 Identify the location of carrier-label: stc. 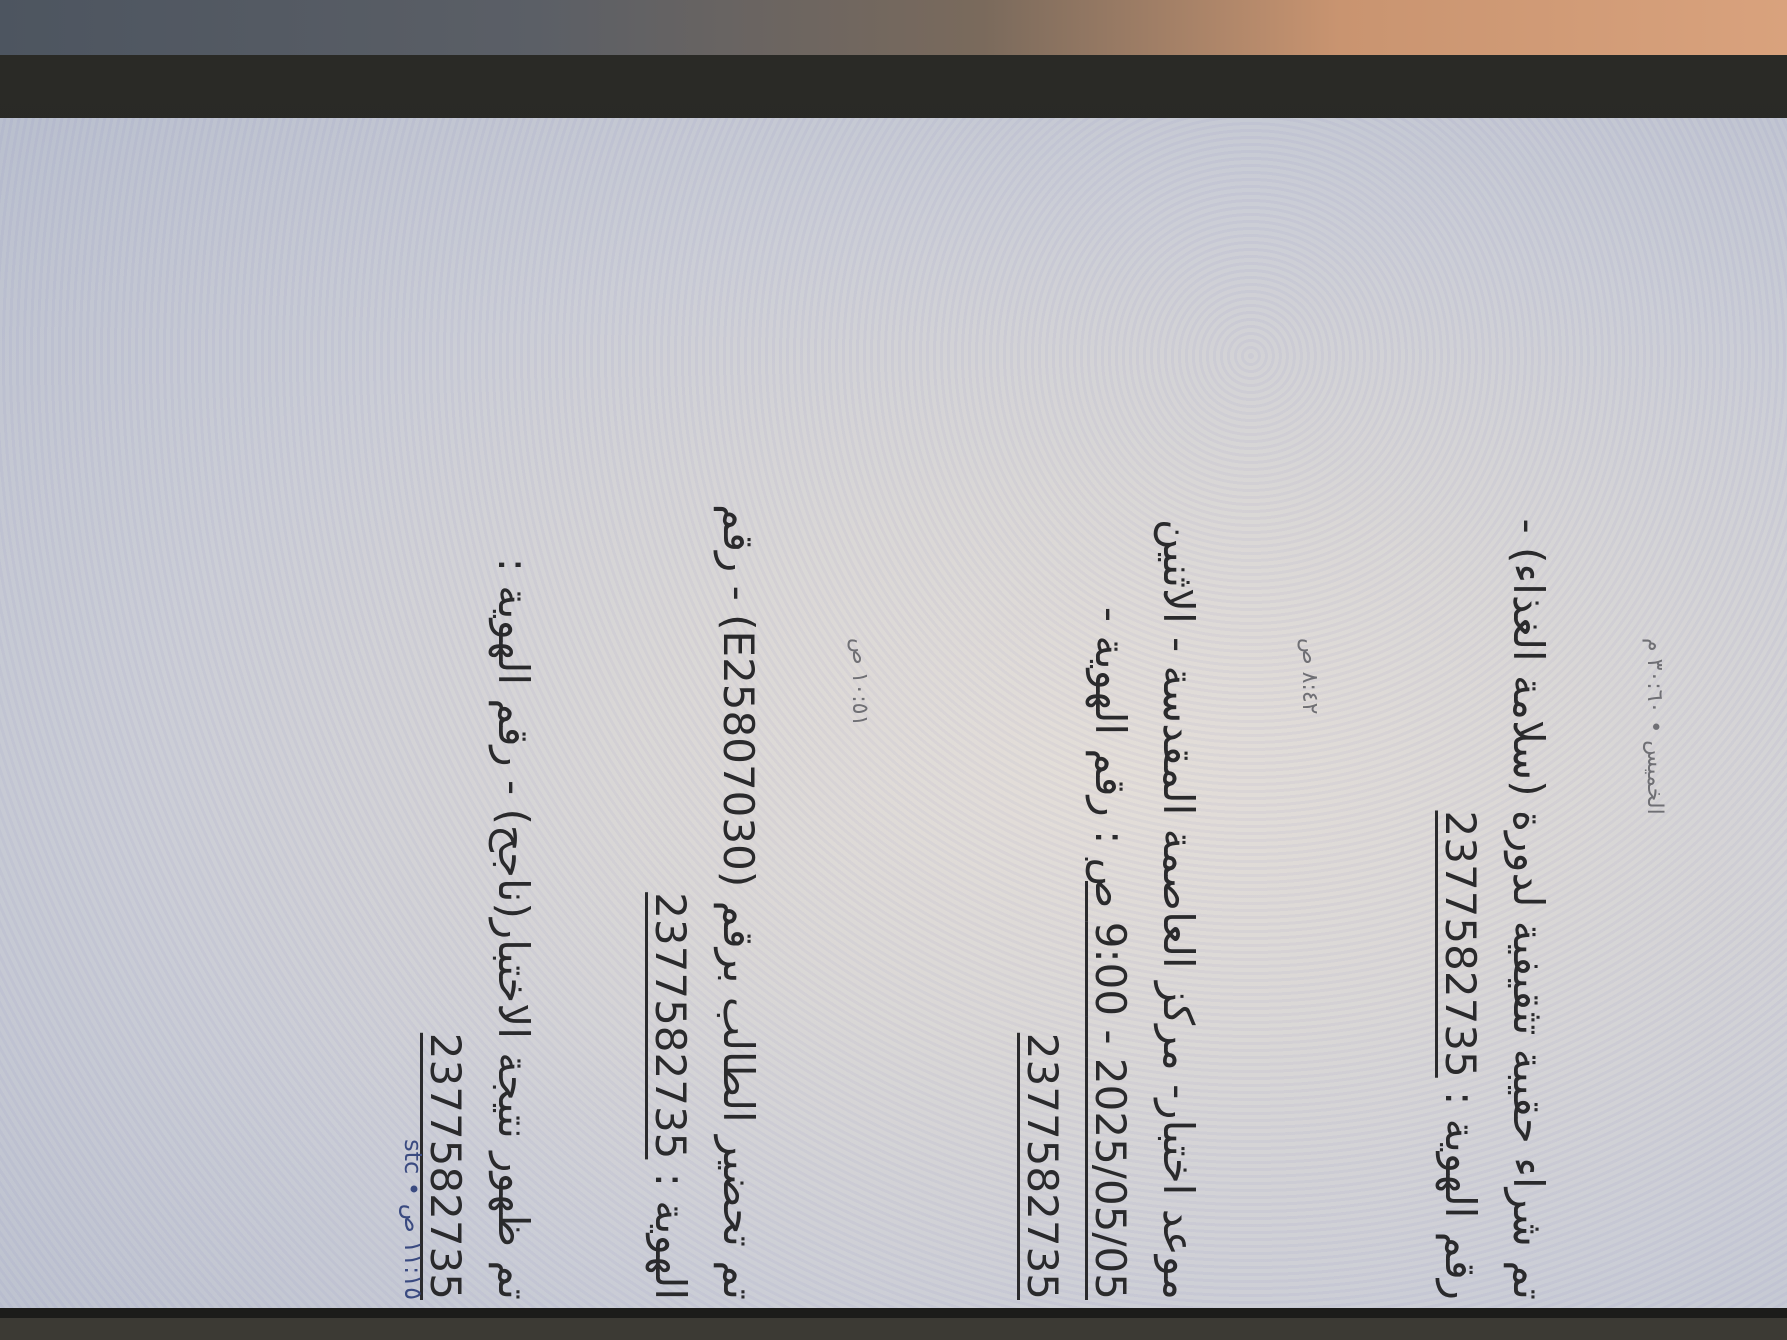
(413, 1157).